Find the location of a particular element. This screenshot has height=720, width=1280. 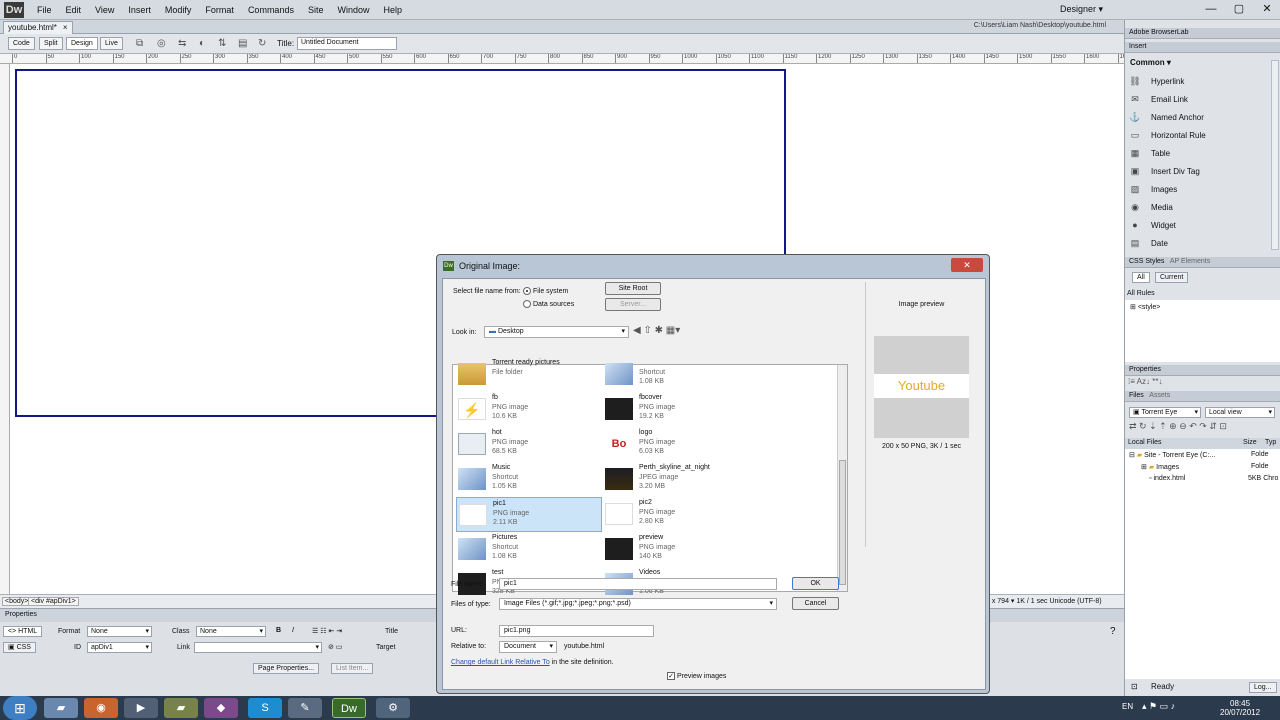

tag-apdiv: <div #apDiv1> is located at coordinates (53, 601).